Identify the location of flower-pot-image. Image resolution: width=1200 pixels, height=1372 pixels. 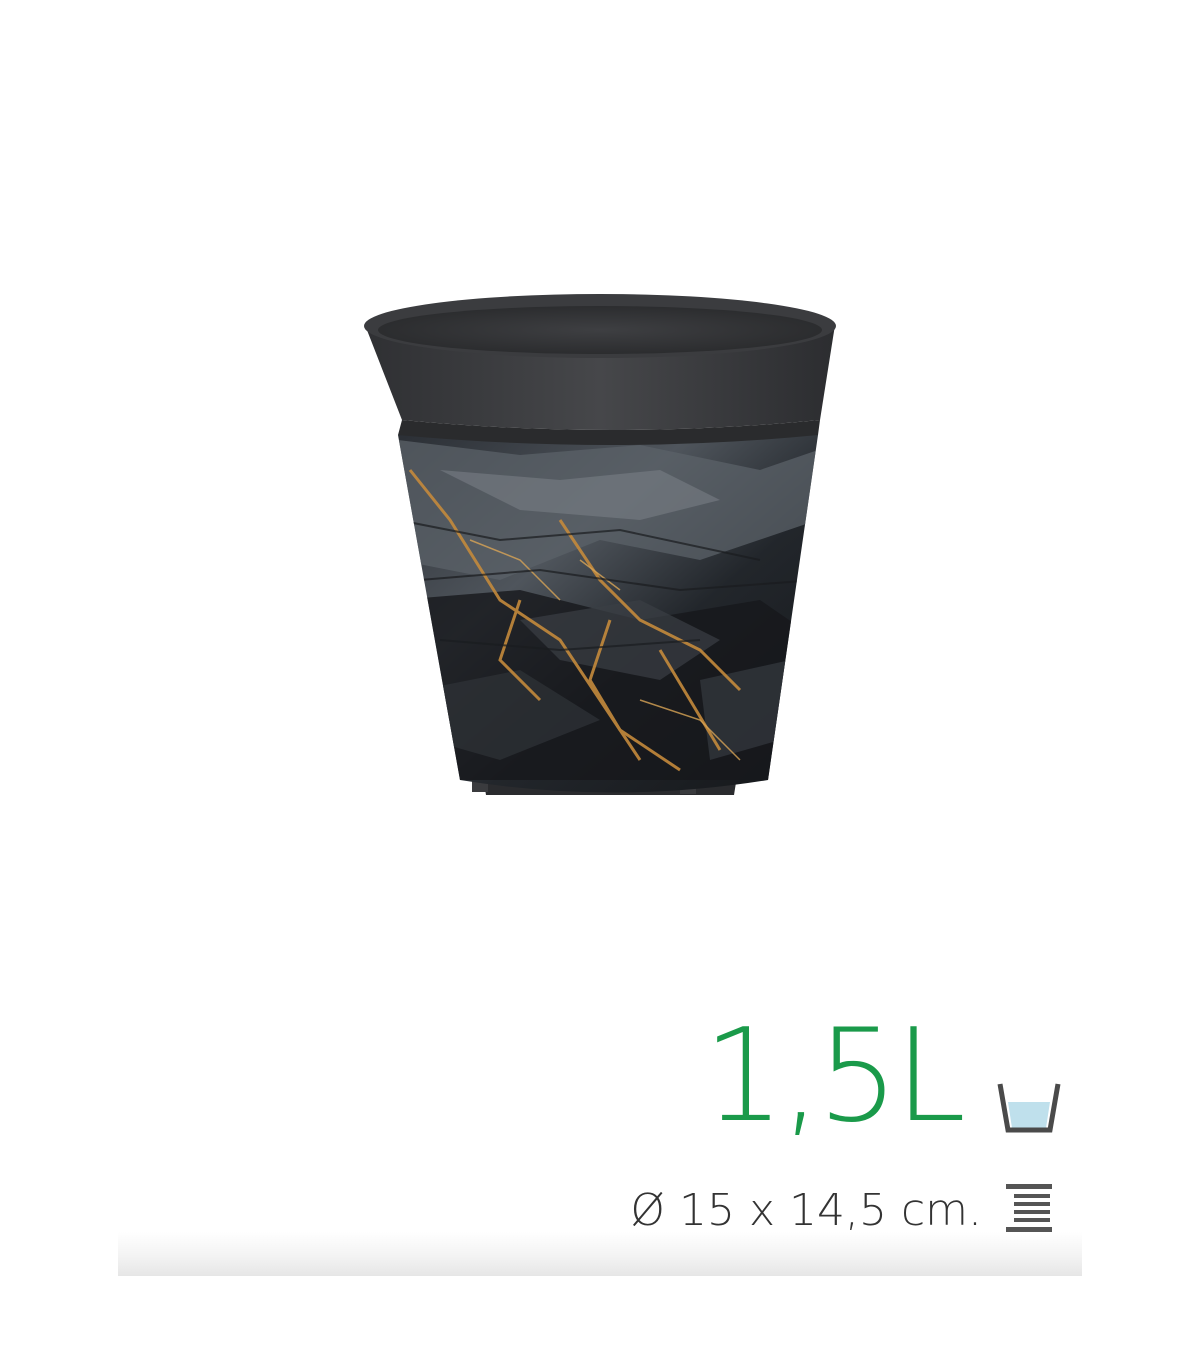
(600, 544).